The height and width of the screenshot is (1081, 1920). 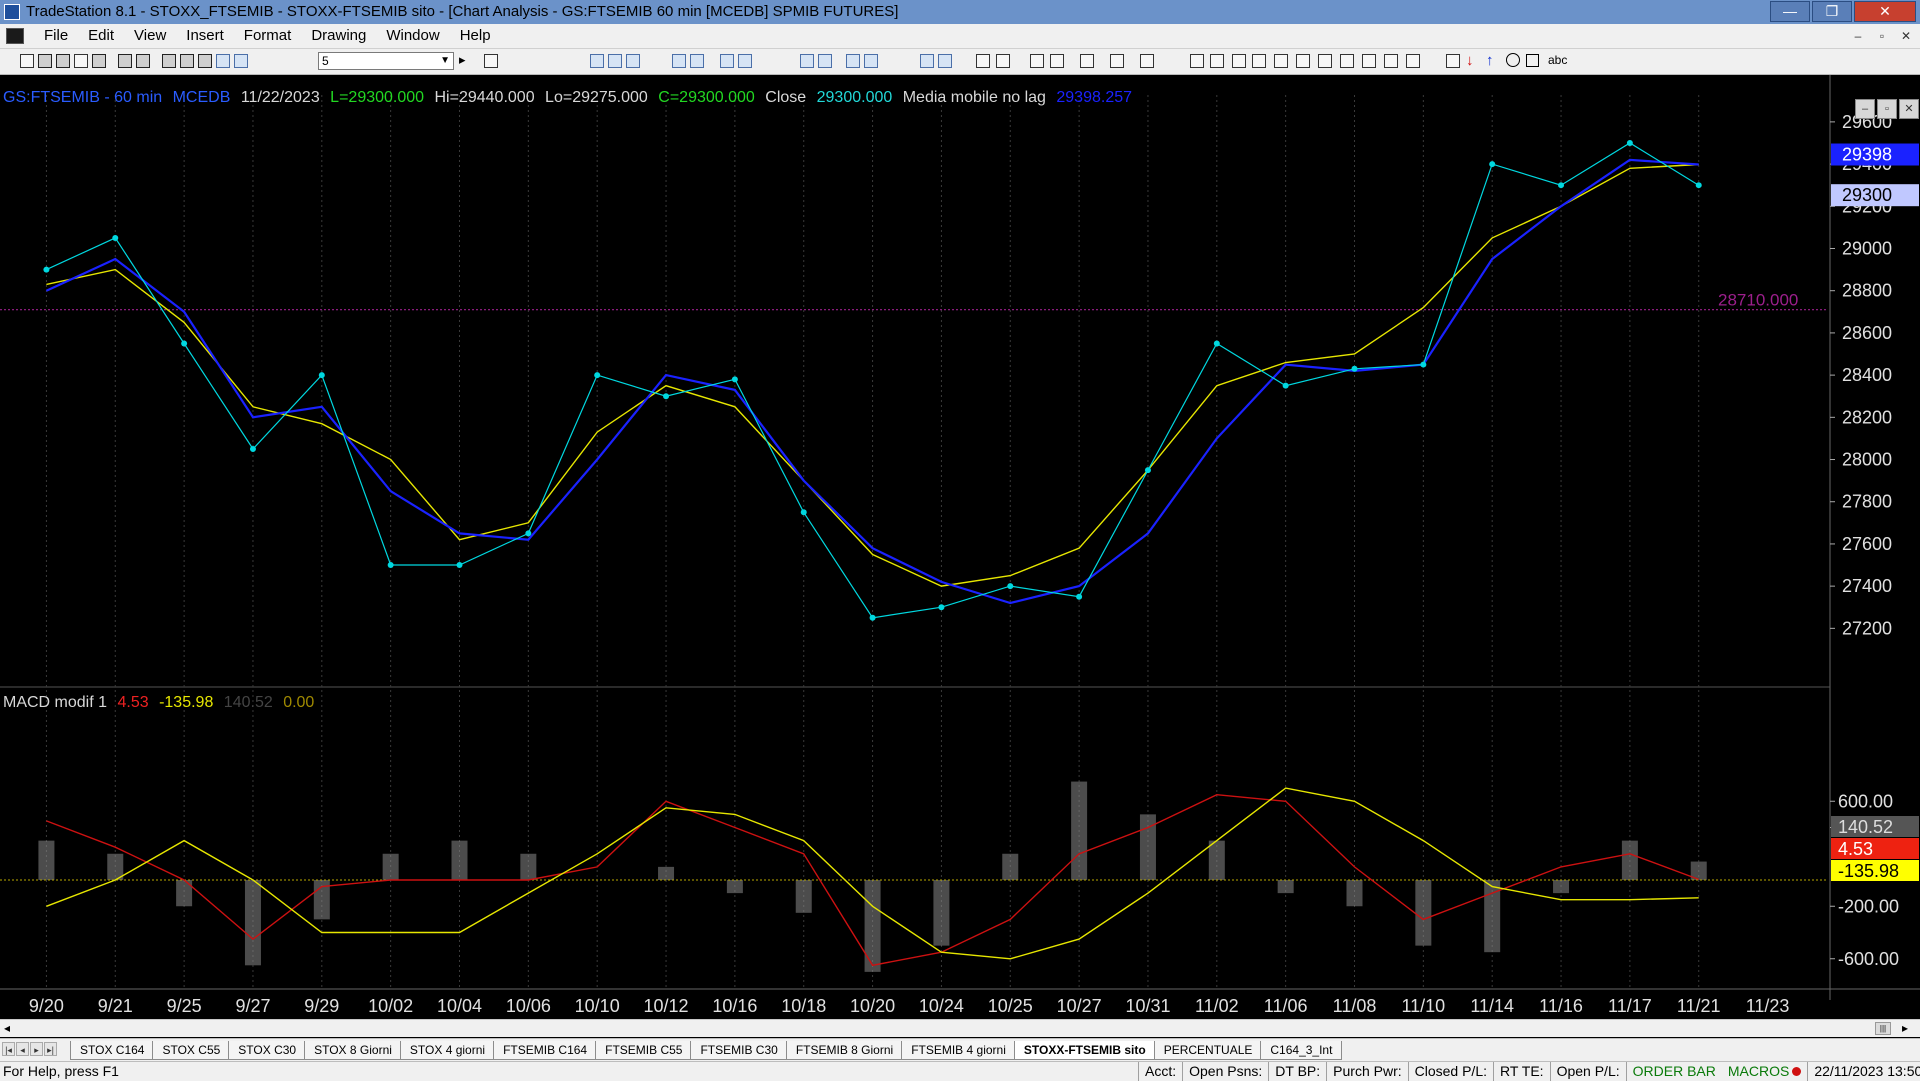 What do you see at coordinates (697, 61) in the screenshot?
I see `insert-strategy-icon` at bounding box center [697, 61].